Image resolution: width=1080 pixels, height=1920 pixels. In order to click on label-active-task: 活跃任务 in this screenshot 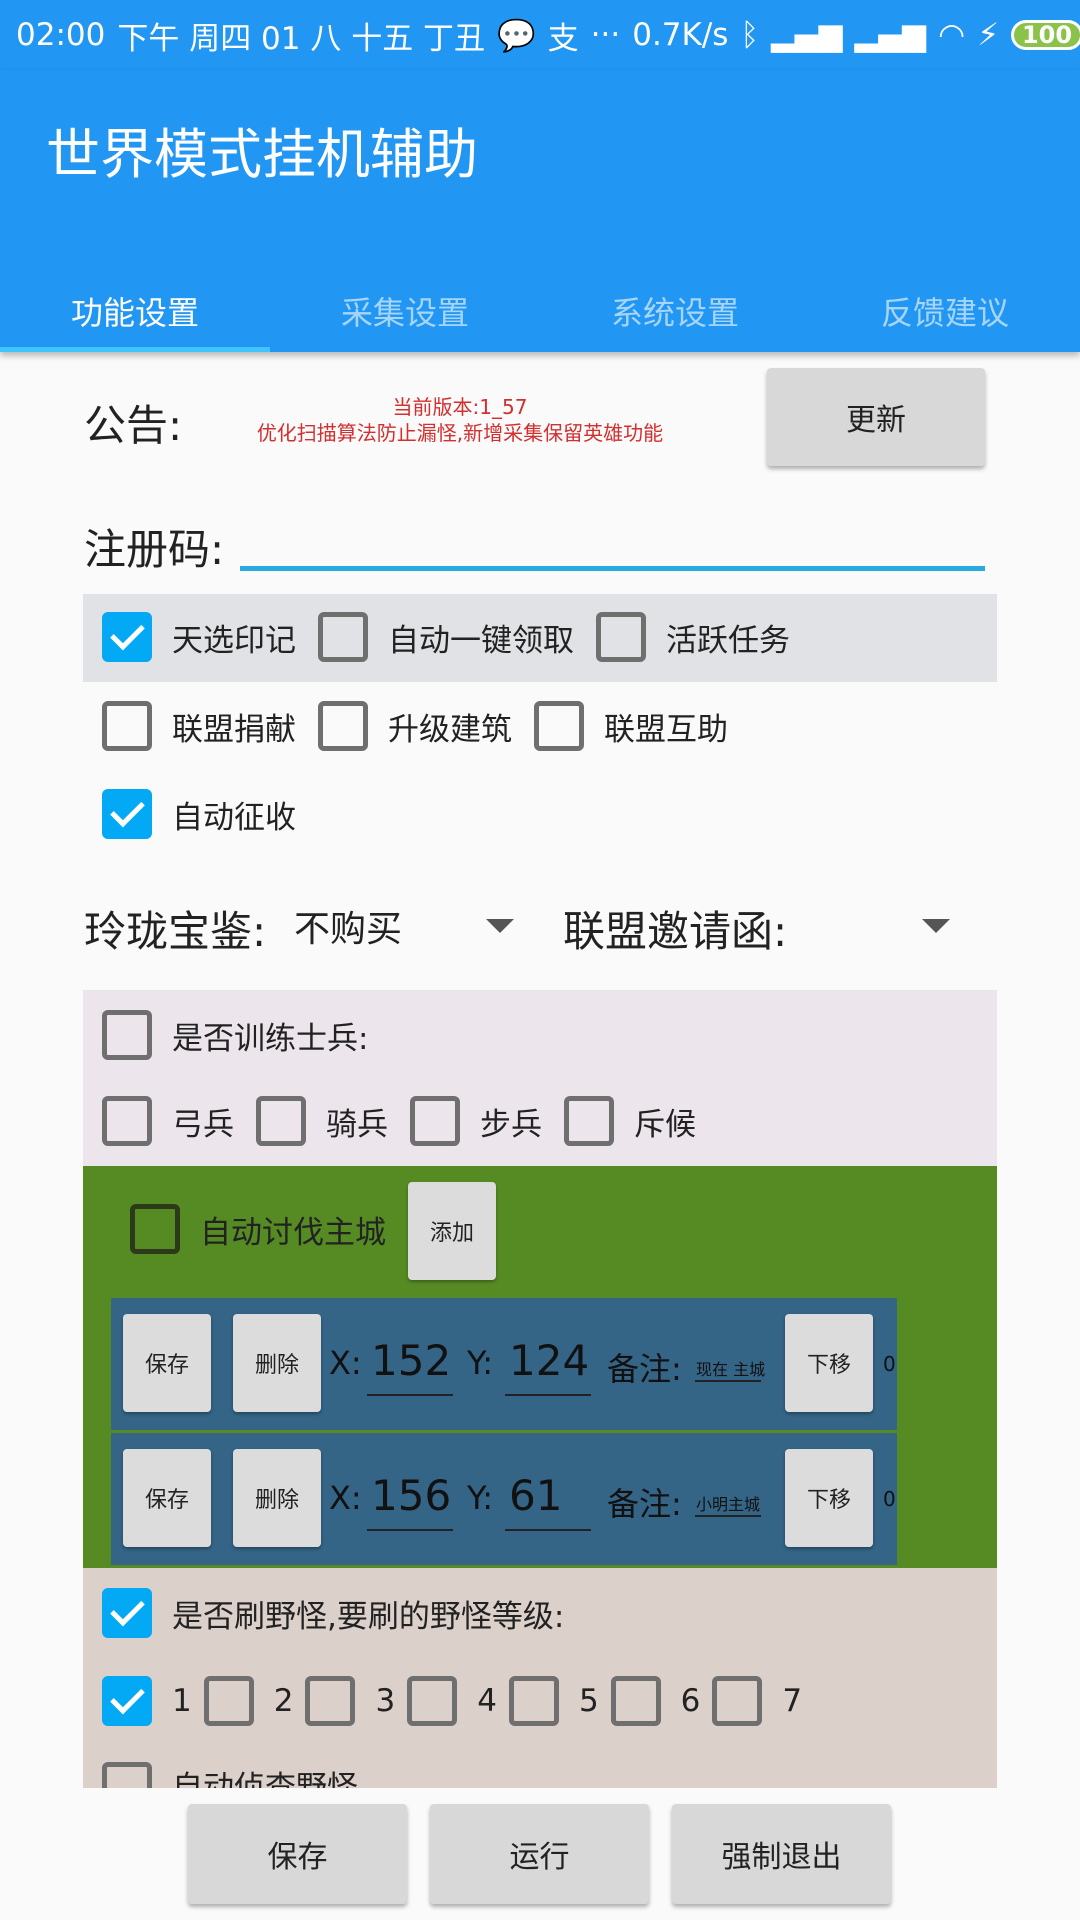, I will do `click(728, 640)`.